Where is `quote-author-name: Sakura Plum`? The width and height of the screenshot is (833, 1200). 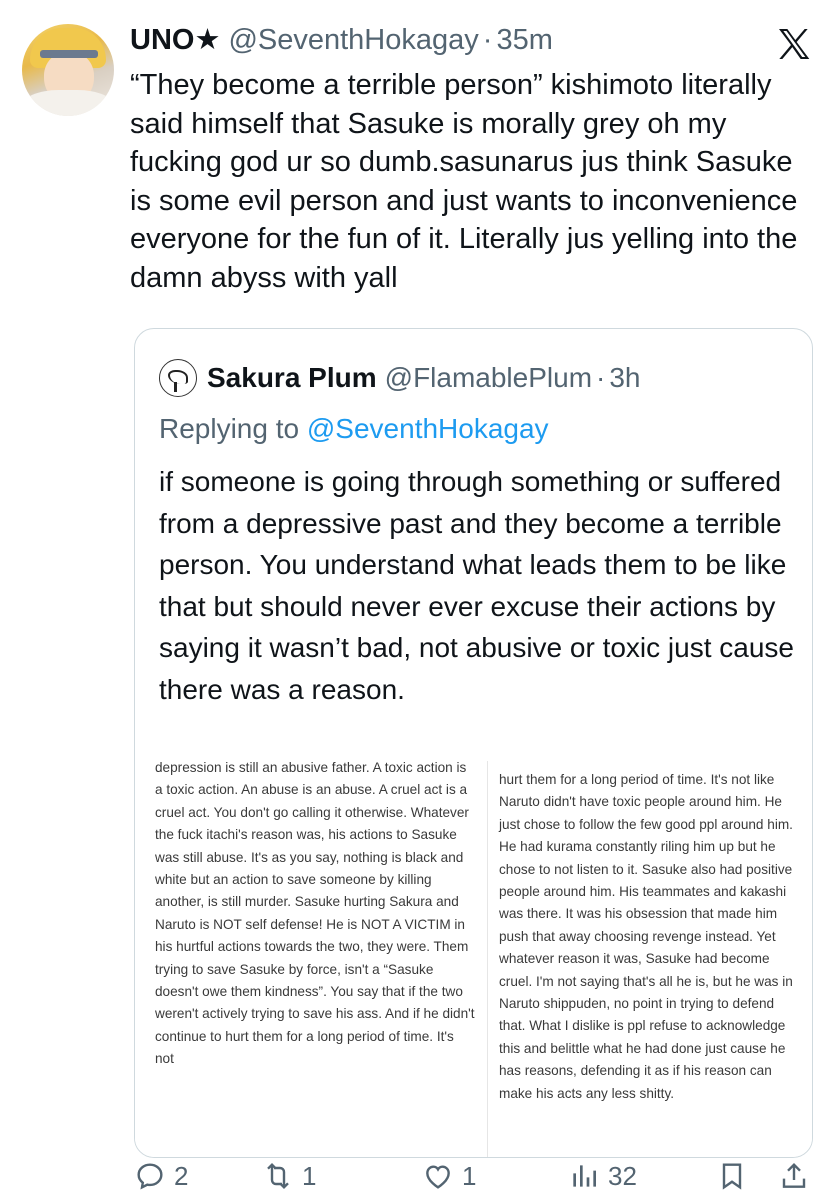 quote-author-name: Sakura Plum is located at coordinates (292, 378).